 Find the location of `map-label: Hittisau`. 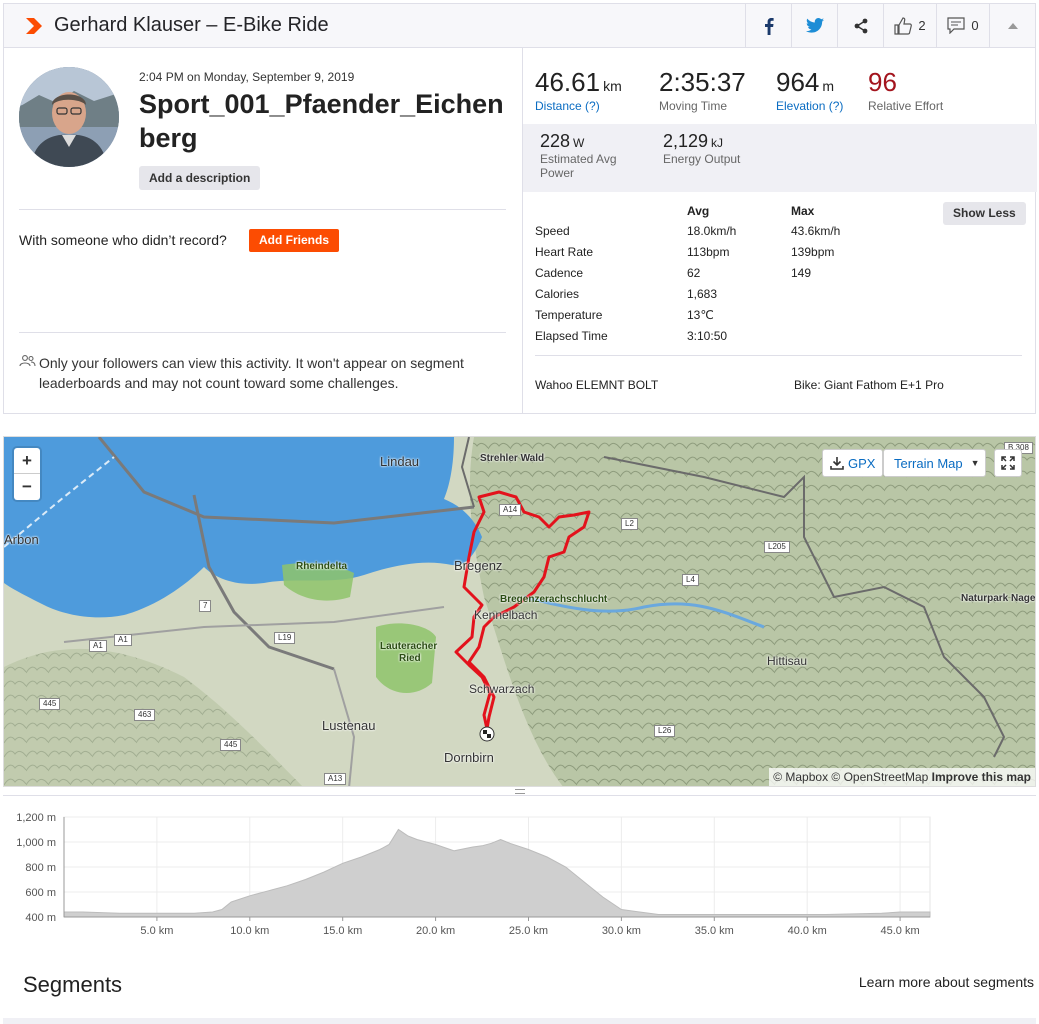

map-label: Hittisau is located at coordinates (787, 661).